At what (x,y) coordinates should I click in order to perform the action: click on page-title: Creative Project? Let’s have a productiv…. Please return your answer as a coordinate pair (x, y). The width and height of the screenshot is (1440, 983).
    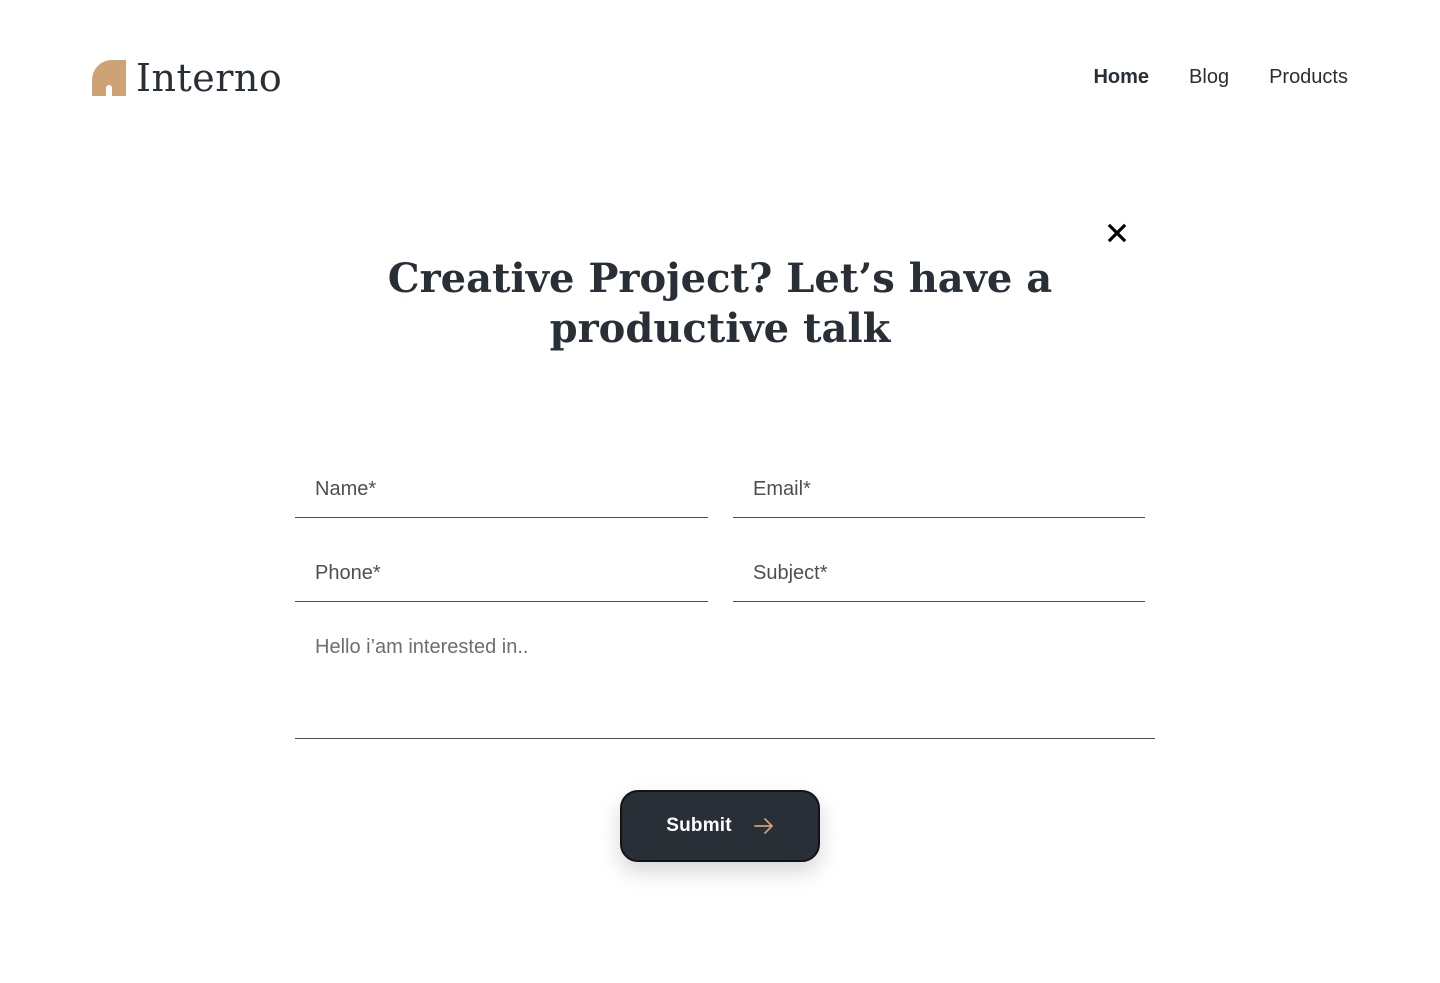
    Looking at the image, I should click on (720, 304).